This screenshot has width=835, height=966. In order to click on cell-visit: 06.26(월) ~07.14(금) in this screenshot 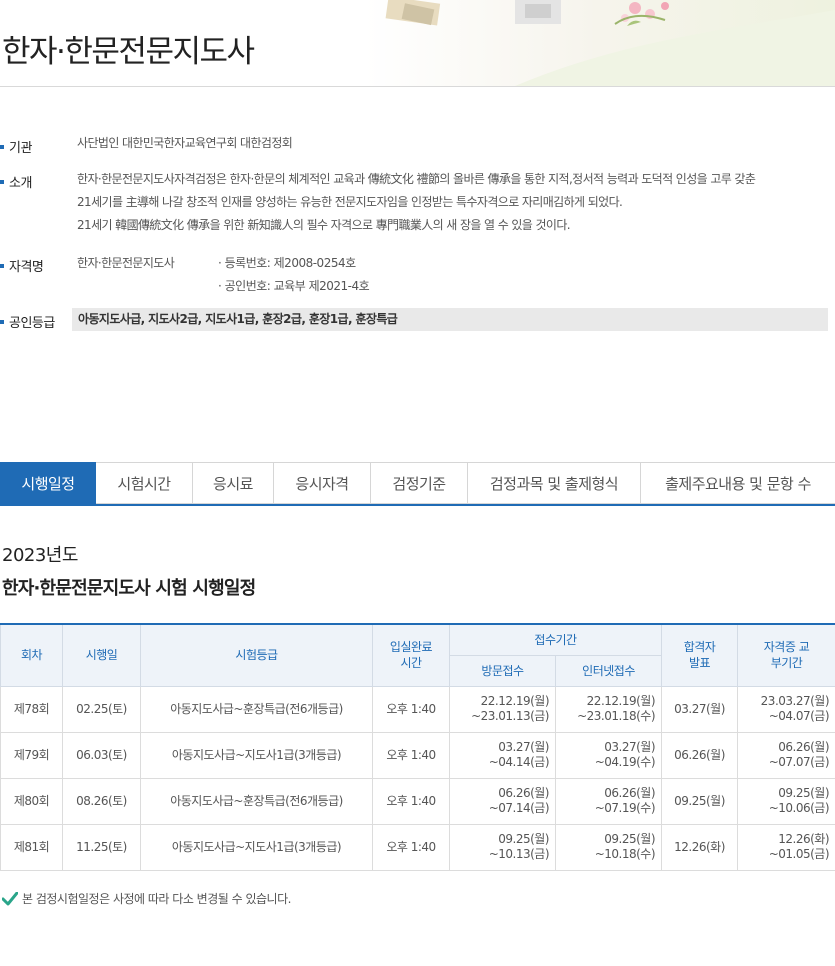, I will do `click(502, 801)`.